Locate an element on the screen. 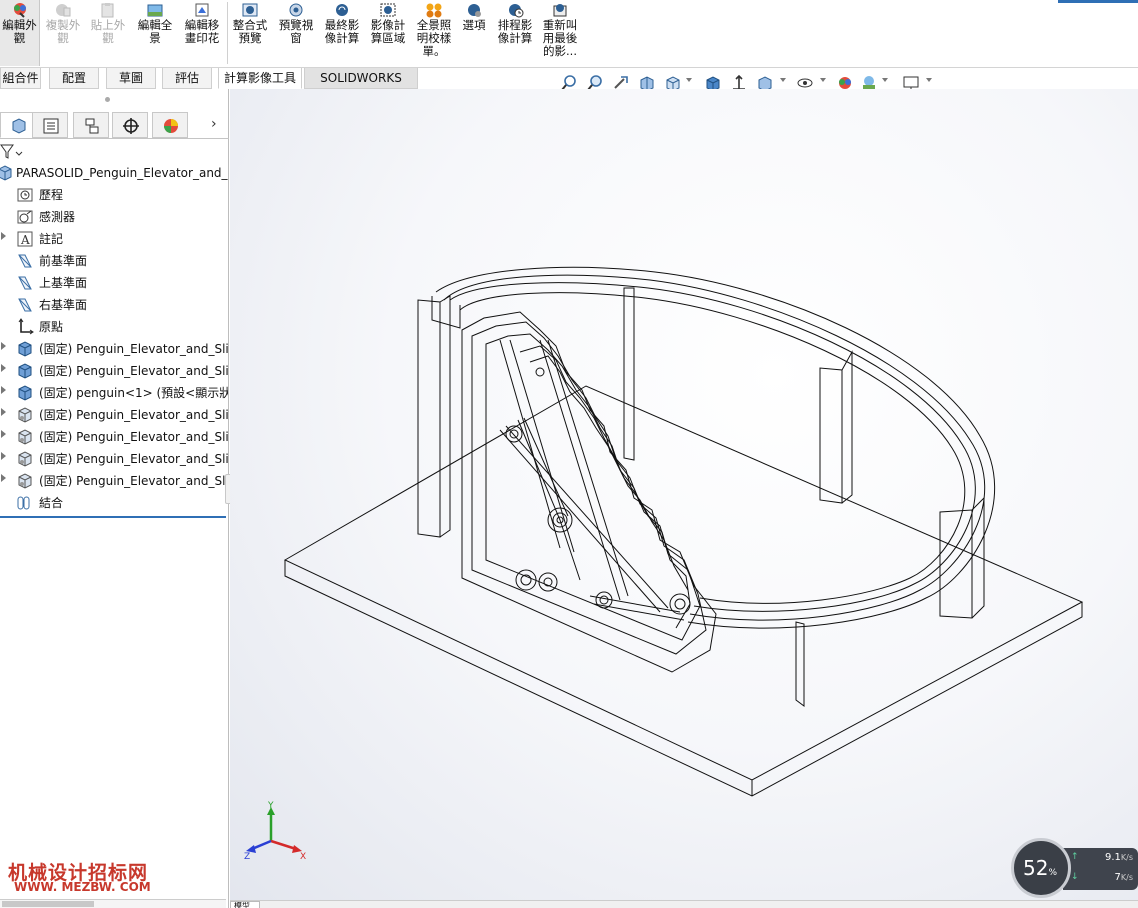 The height and width of the screenshot is (908, 1138). tree-item: 上基準面 is located at coordinates (114, 283).